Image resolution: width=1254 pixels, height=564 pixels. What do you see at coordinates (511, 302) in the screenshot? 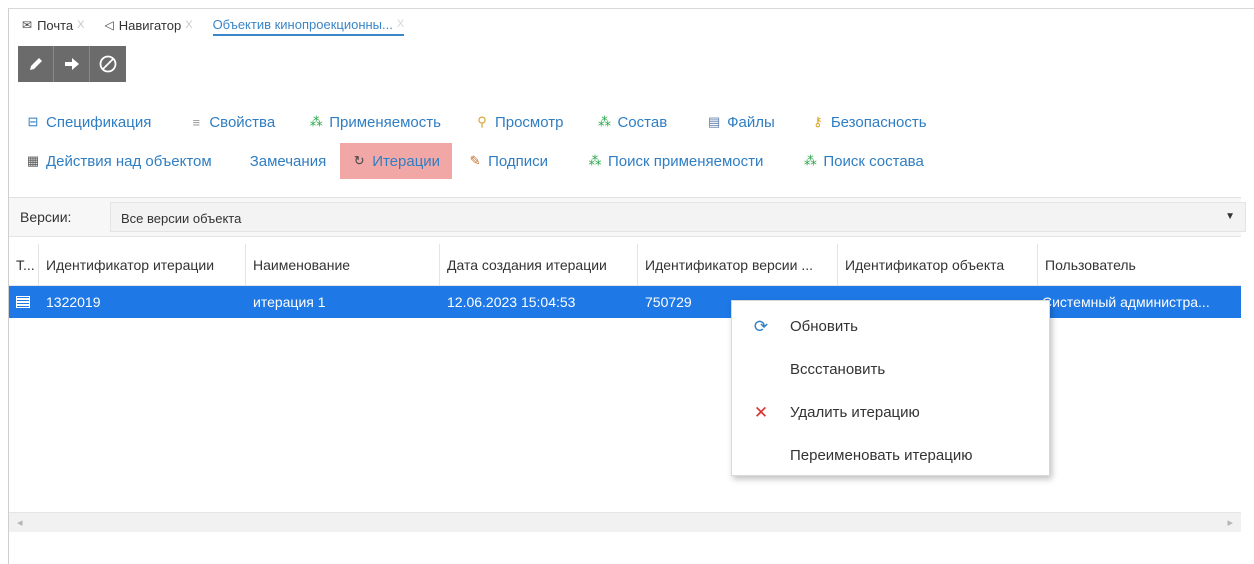
I see `cell-created: 12.06.2023 15:04:53` at bounding box center [511, 302].